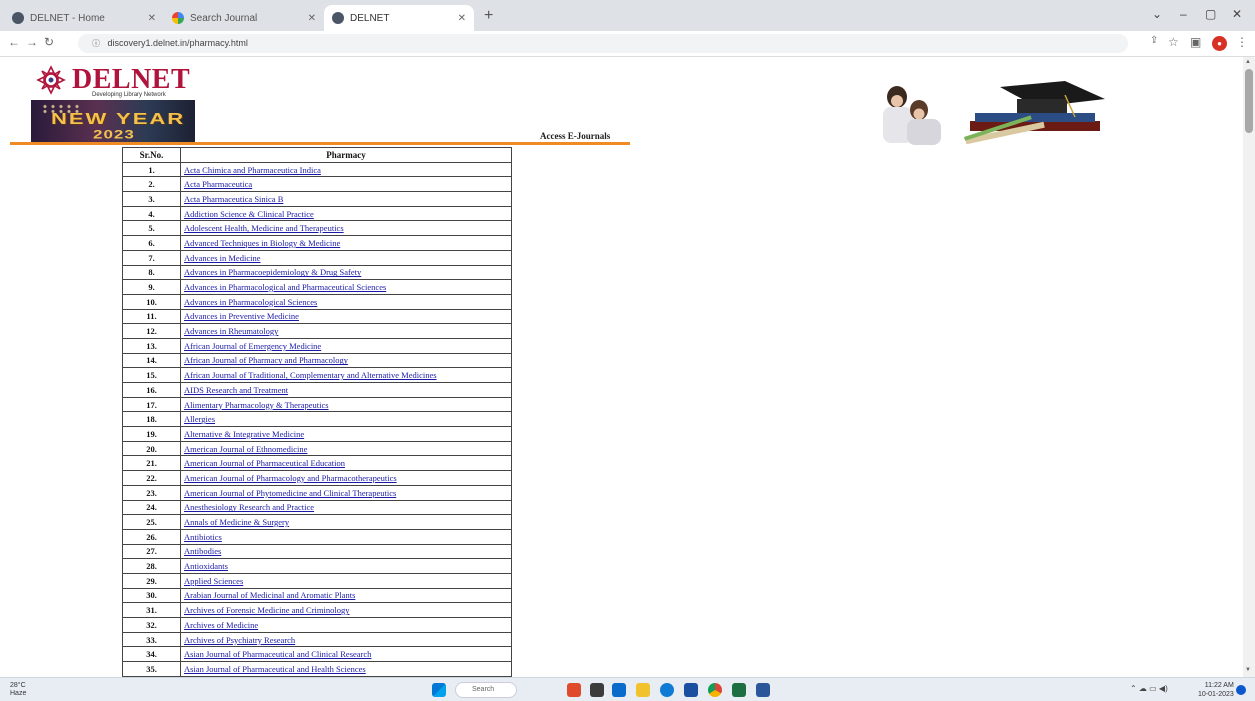 Image resolution: width=1255 pixels, height=701 pixels. Describe the element at coordinates (151, 654) in the screenshot. I see `serial-number: 34.` at that location.